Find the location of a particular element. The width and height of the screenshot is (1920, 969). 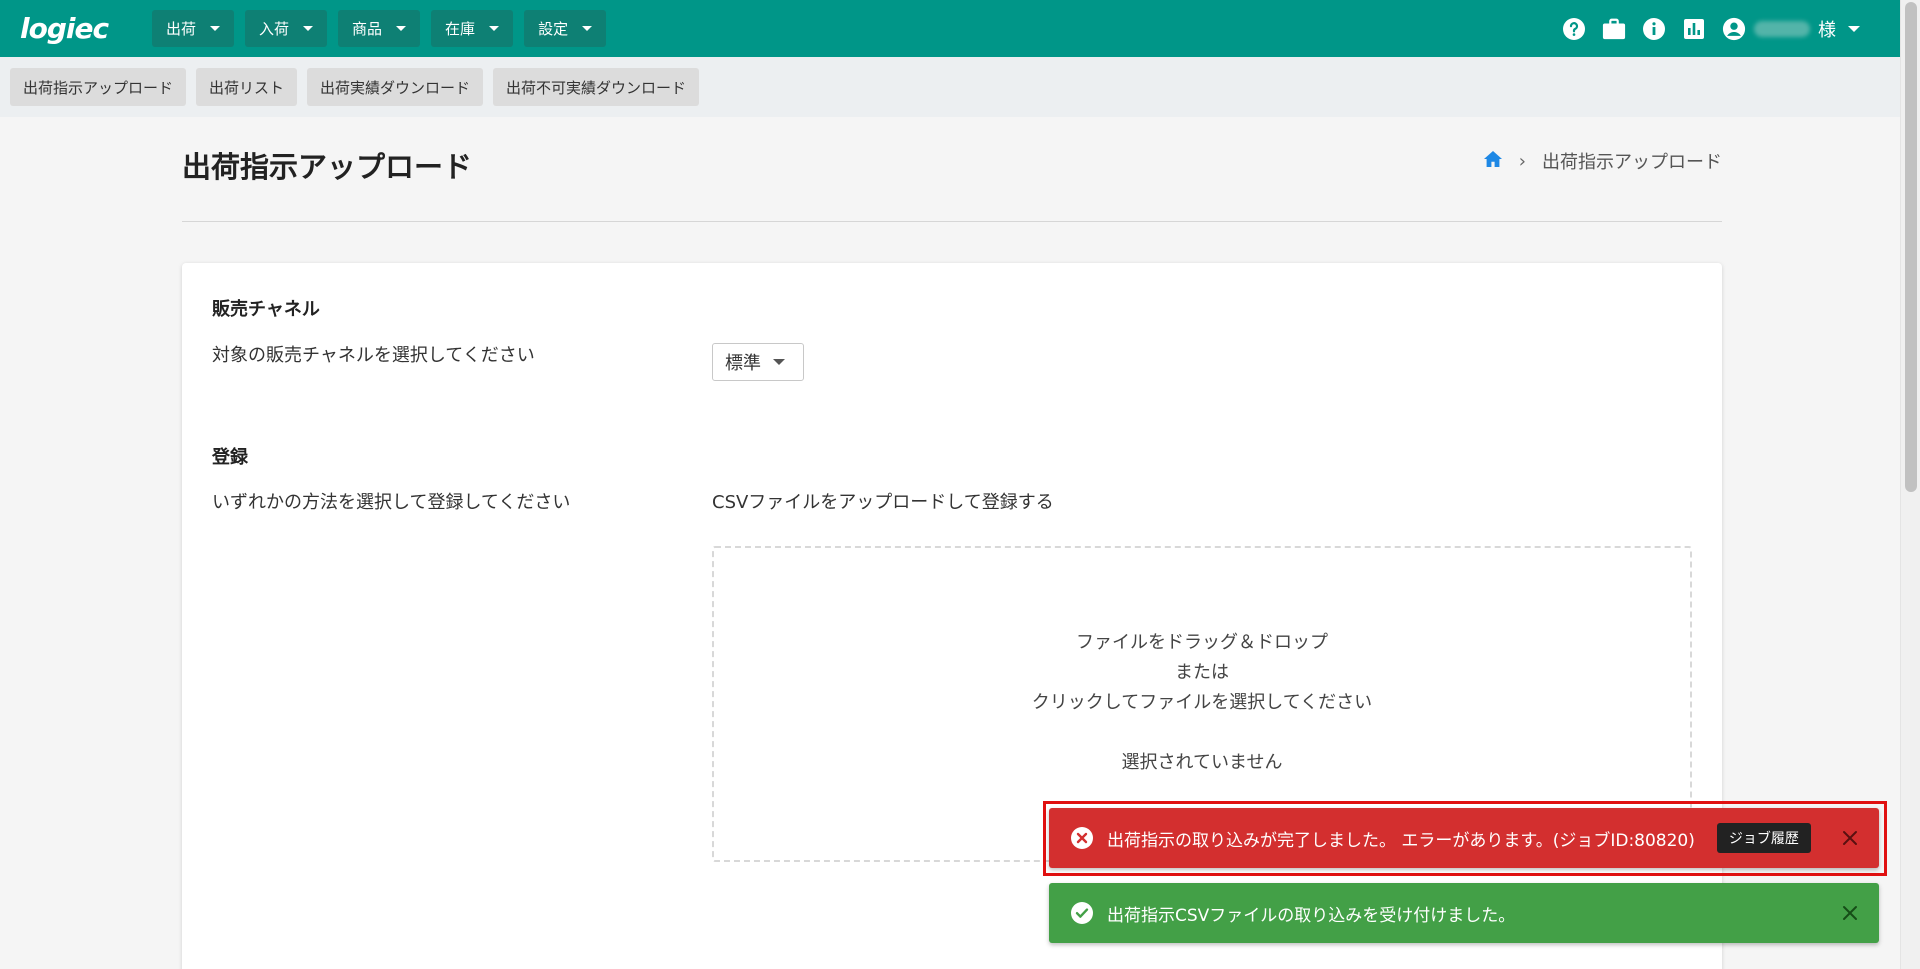

success-toast-message: 出荷指示CSVファイルの取り込みを受け付けました。 is located at coordinates (1311, 915).